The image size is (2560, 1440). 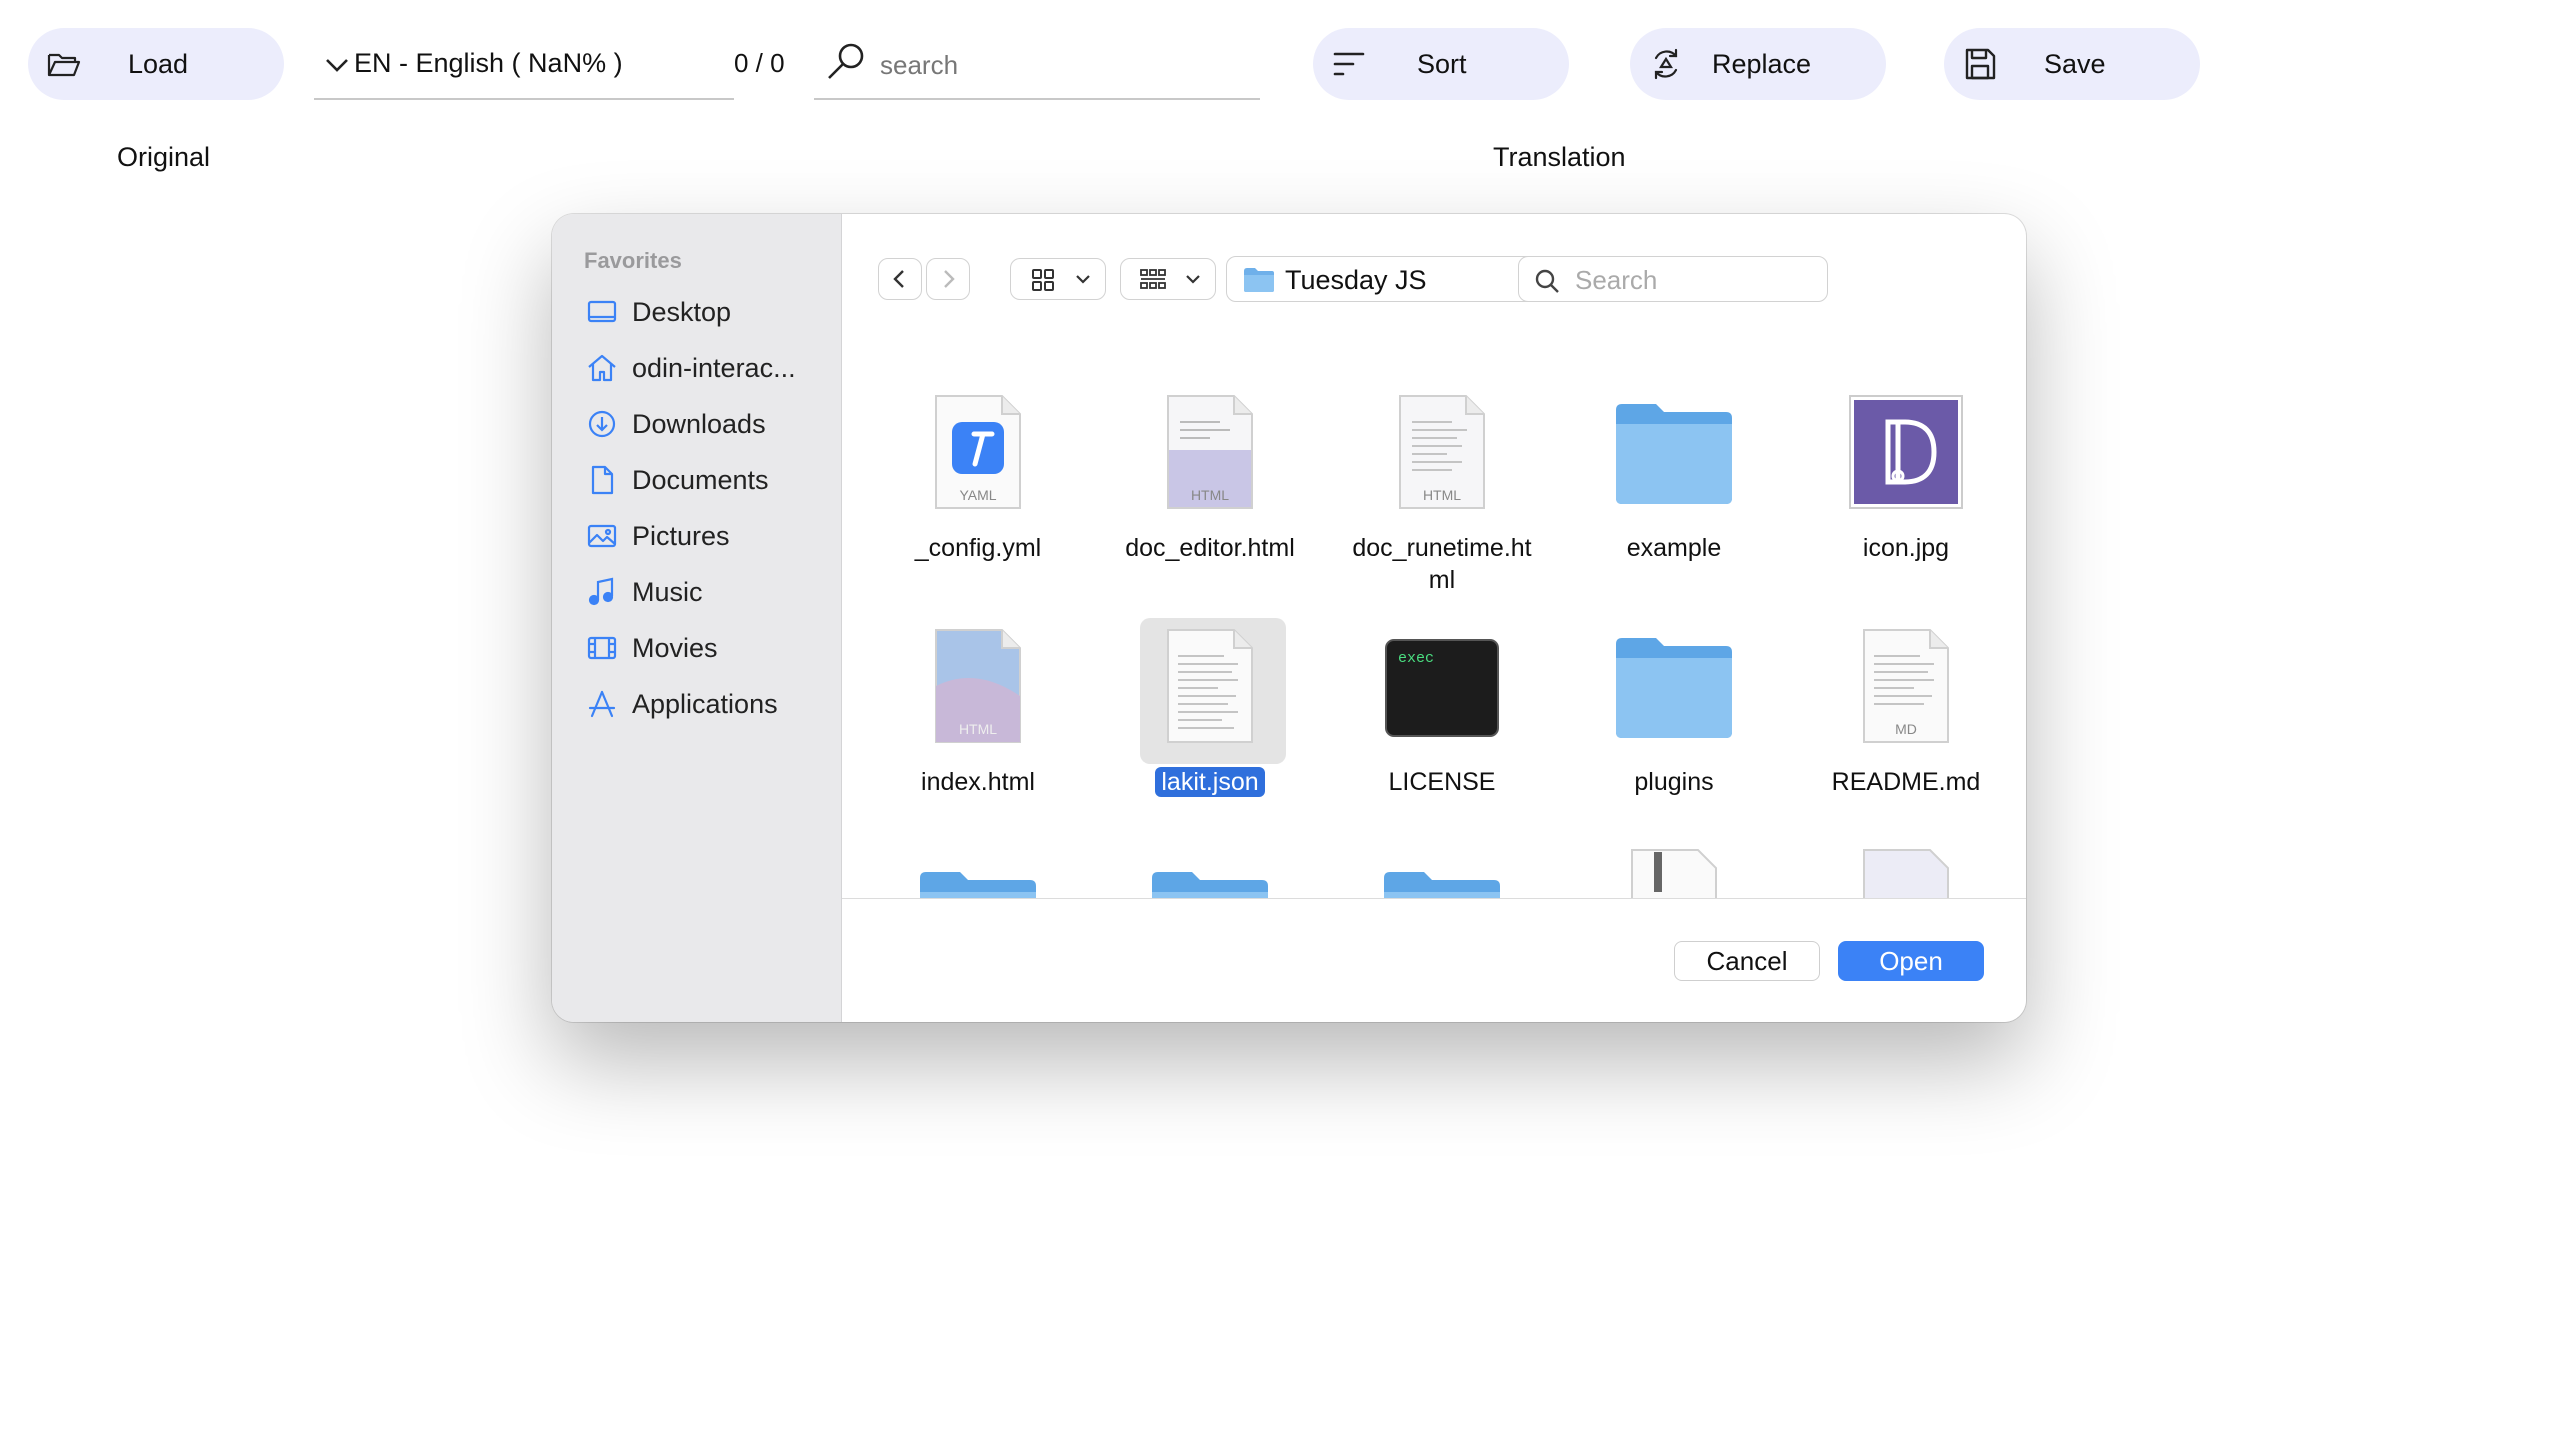 What do you see at coordinates (1416, 658) in the screenshot?
I see `svg-text: exec` at bounding box center [1416, 658].